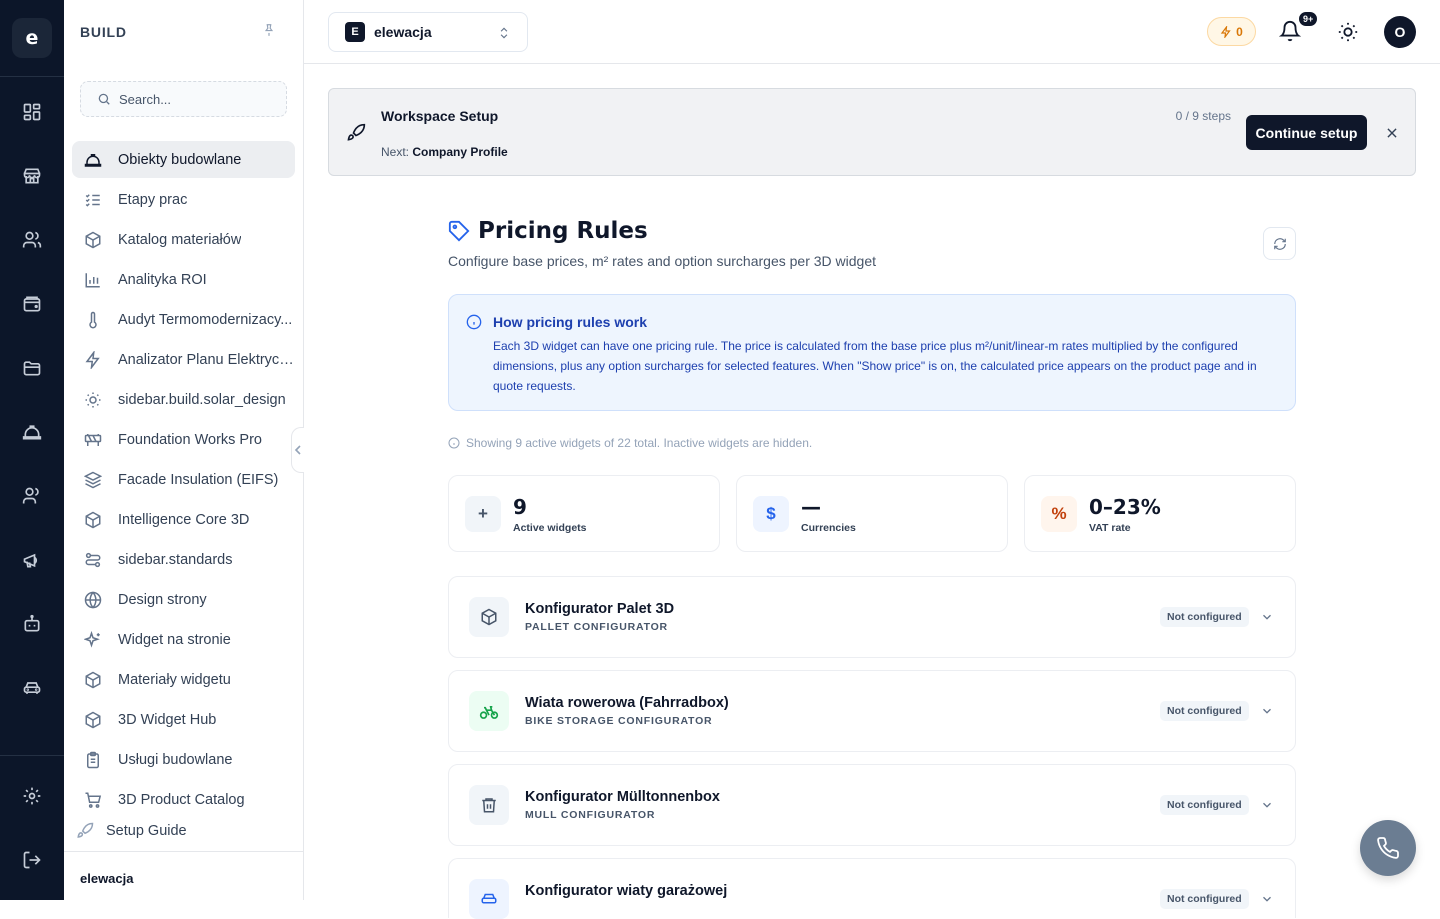 The height and width of the screenshot is (919, 1440). Describe the element at coordinates (32, 38) in the screenshot. I see `app-logo: e` at that location.